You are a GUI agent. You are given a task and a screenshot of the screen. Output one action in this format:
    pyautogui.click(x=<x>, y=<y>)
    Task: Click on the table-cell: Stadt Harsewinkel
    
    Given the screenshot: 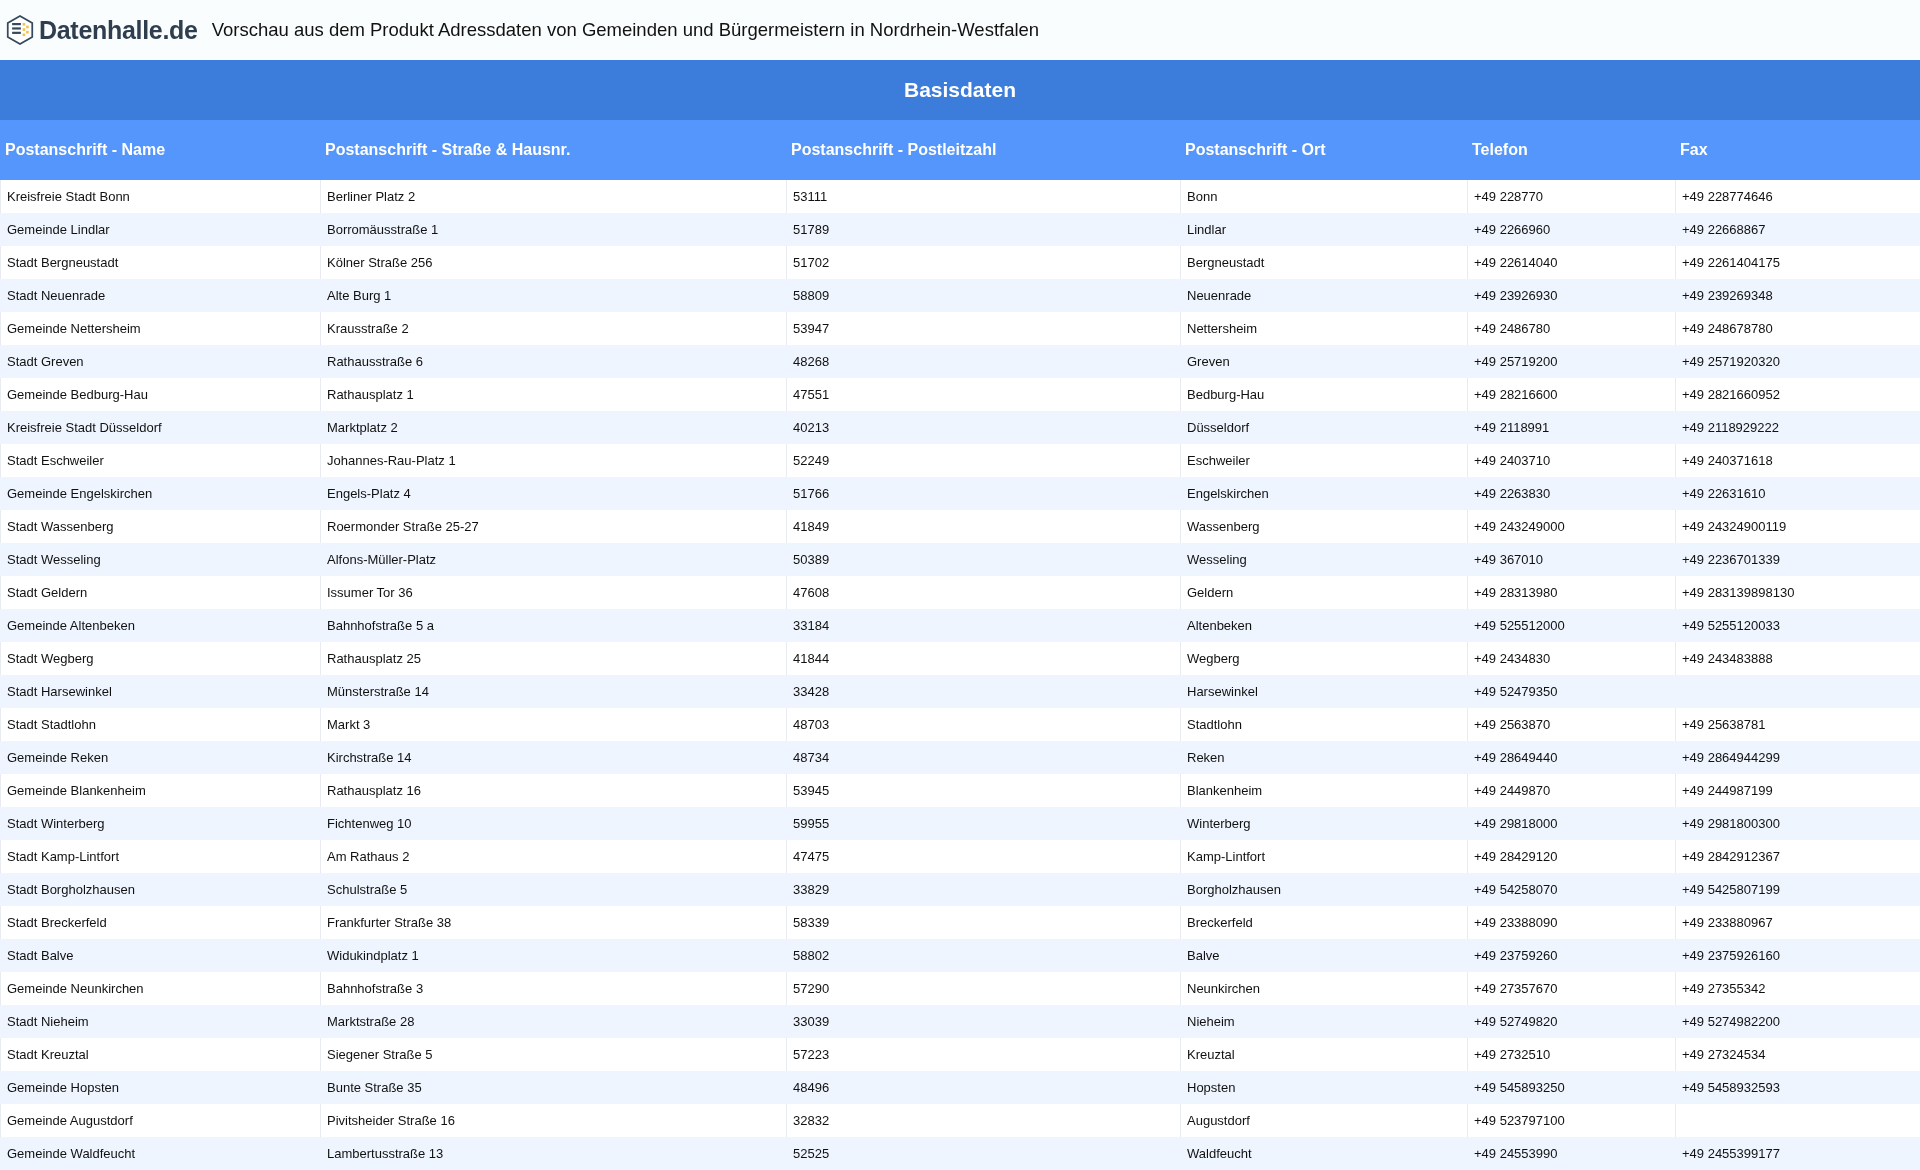 What is the action you would take?
    pyautogui.click(x=160, y=691)
    